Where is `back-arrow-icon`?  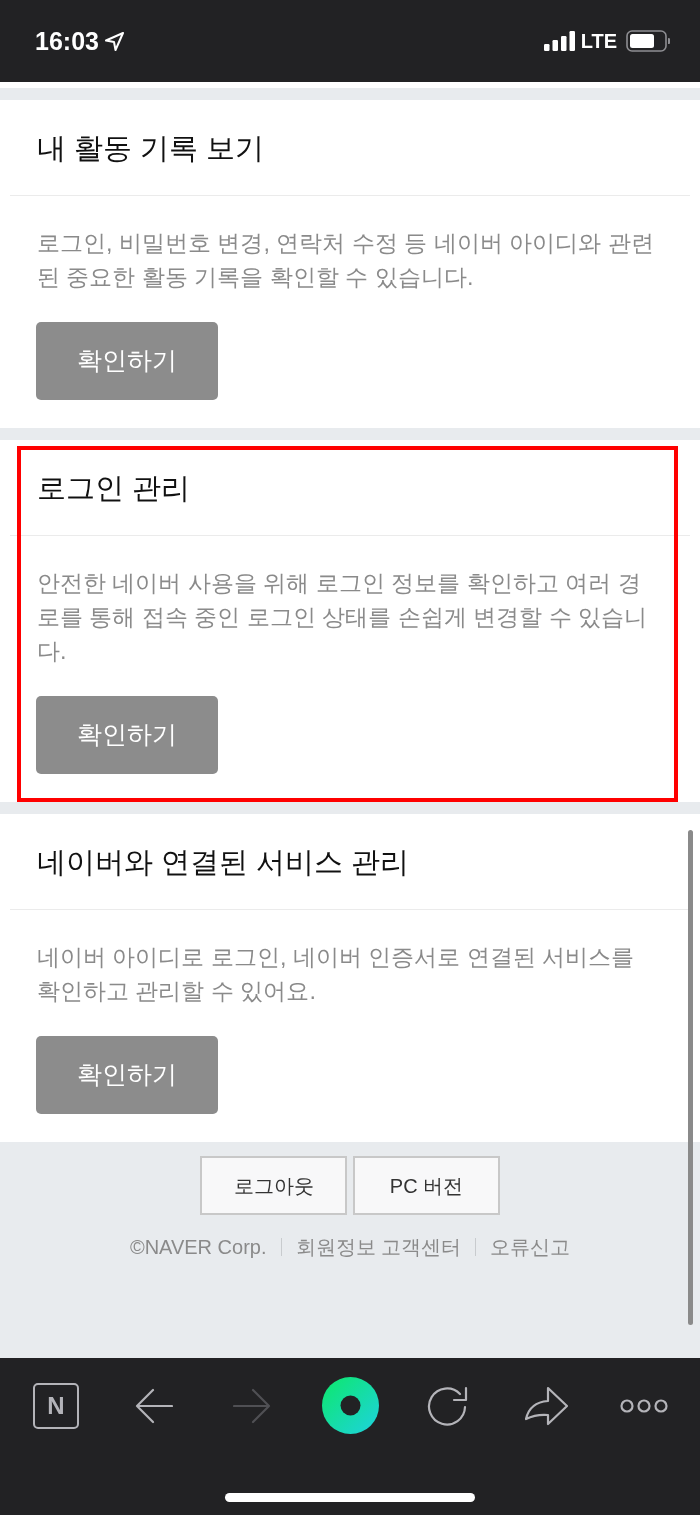
back-arrow-icon is located at coordinates (154, 1405).